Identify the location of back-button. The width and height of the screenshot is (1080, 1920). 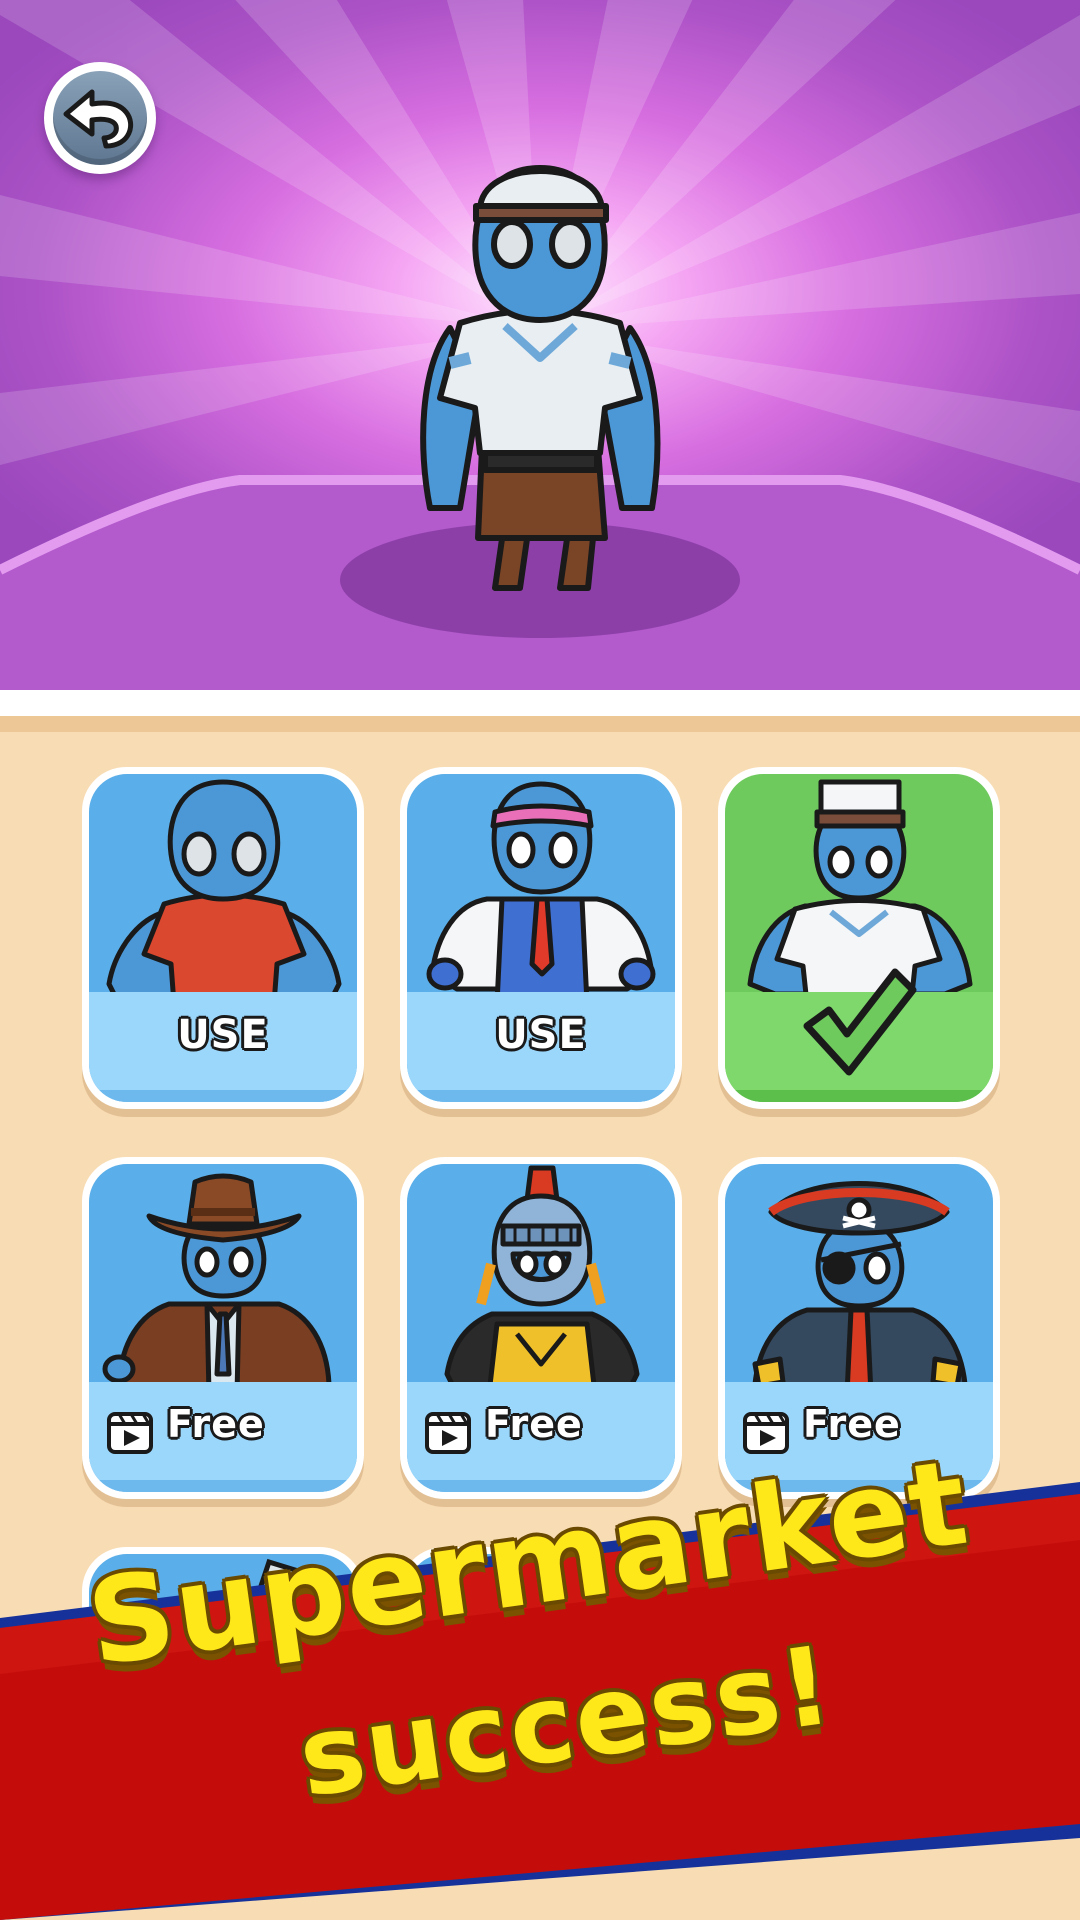
(100, 118).